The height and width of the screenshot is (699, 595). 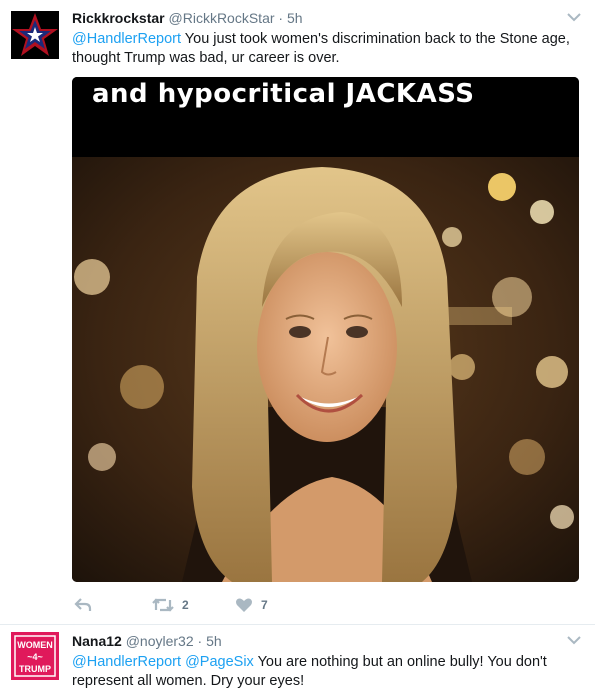 What do you see at coordinates (222, 18) in the screenshot?
I see `username: @RickkRockStar` at bounding box center [222, 18].